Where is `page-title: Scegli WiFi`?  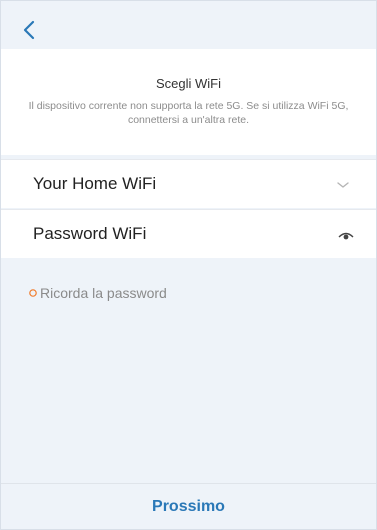 page-title: Scegli WiFi is located at coordinates (188, 83).